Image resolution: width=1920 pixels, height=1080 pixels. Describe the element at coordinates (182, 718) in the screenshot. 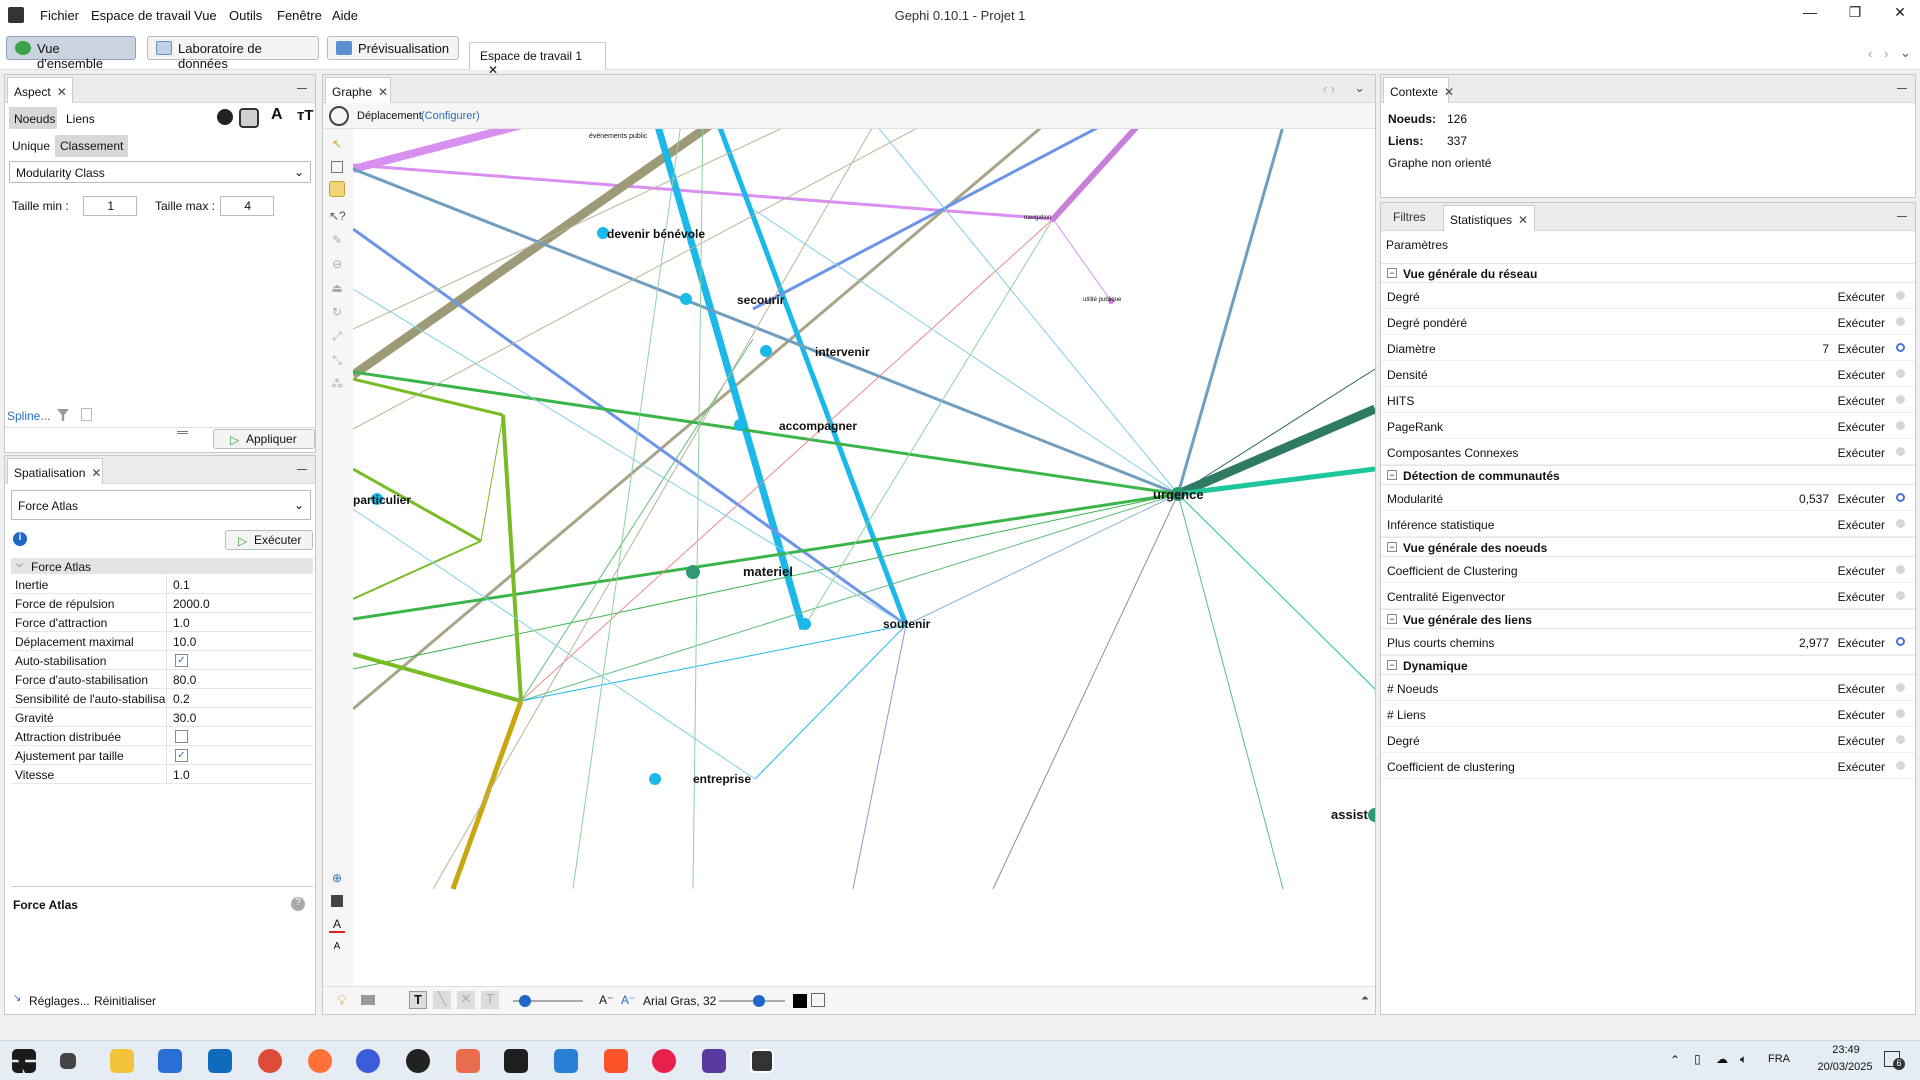

I see `property-value: 30.0` at that location.